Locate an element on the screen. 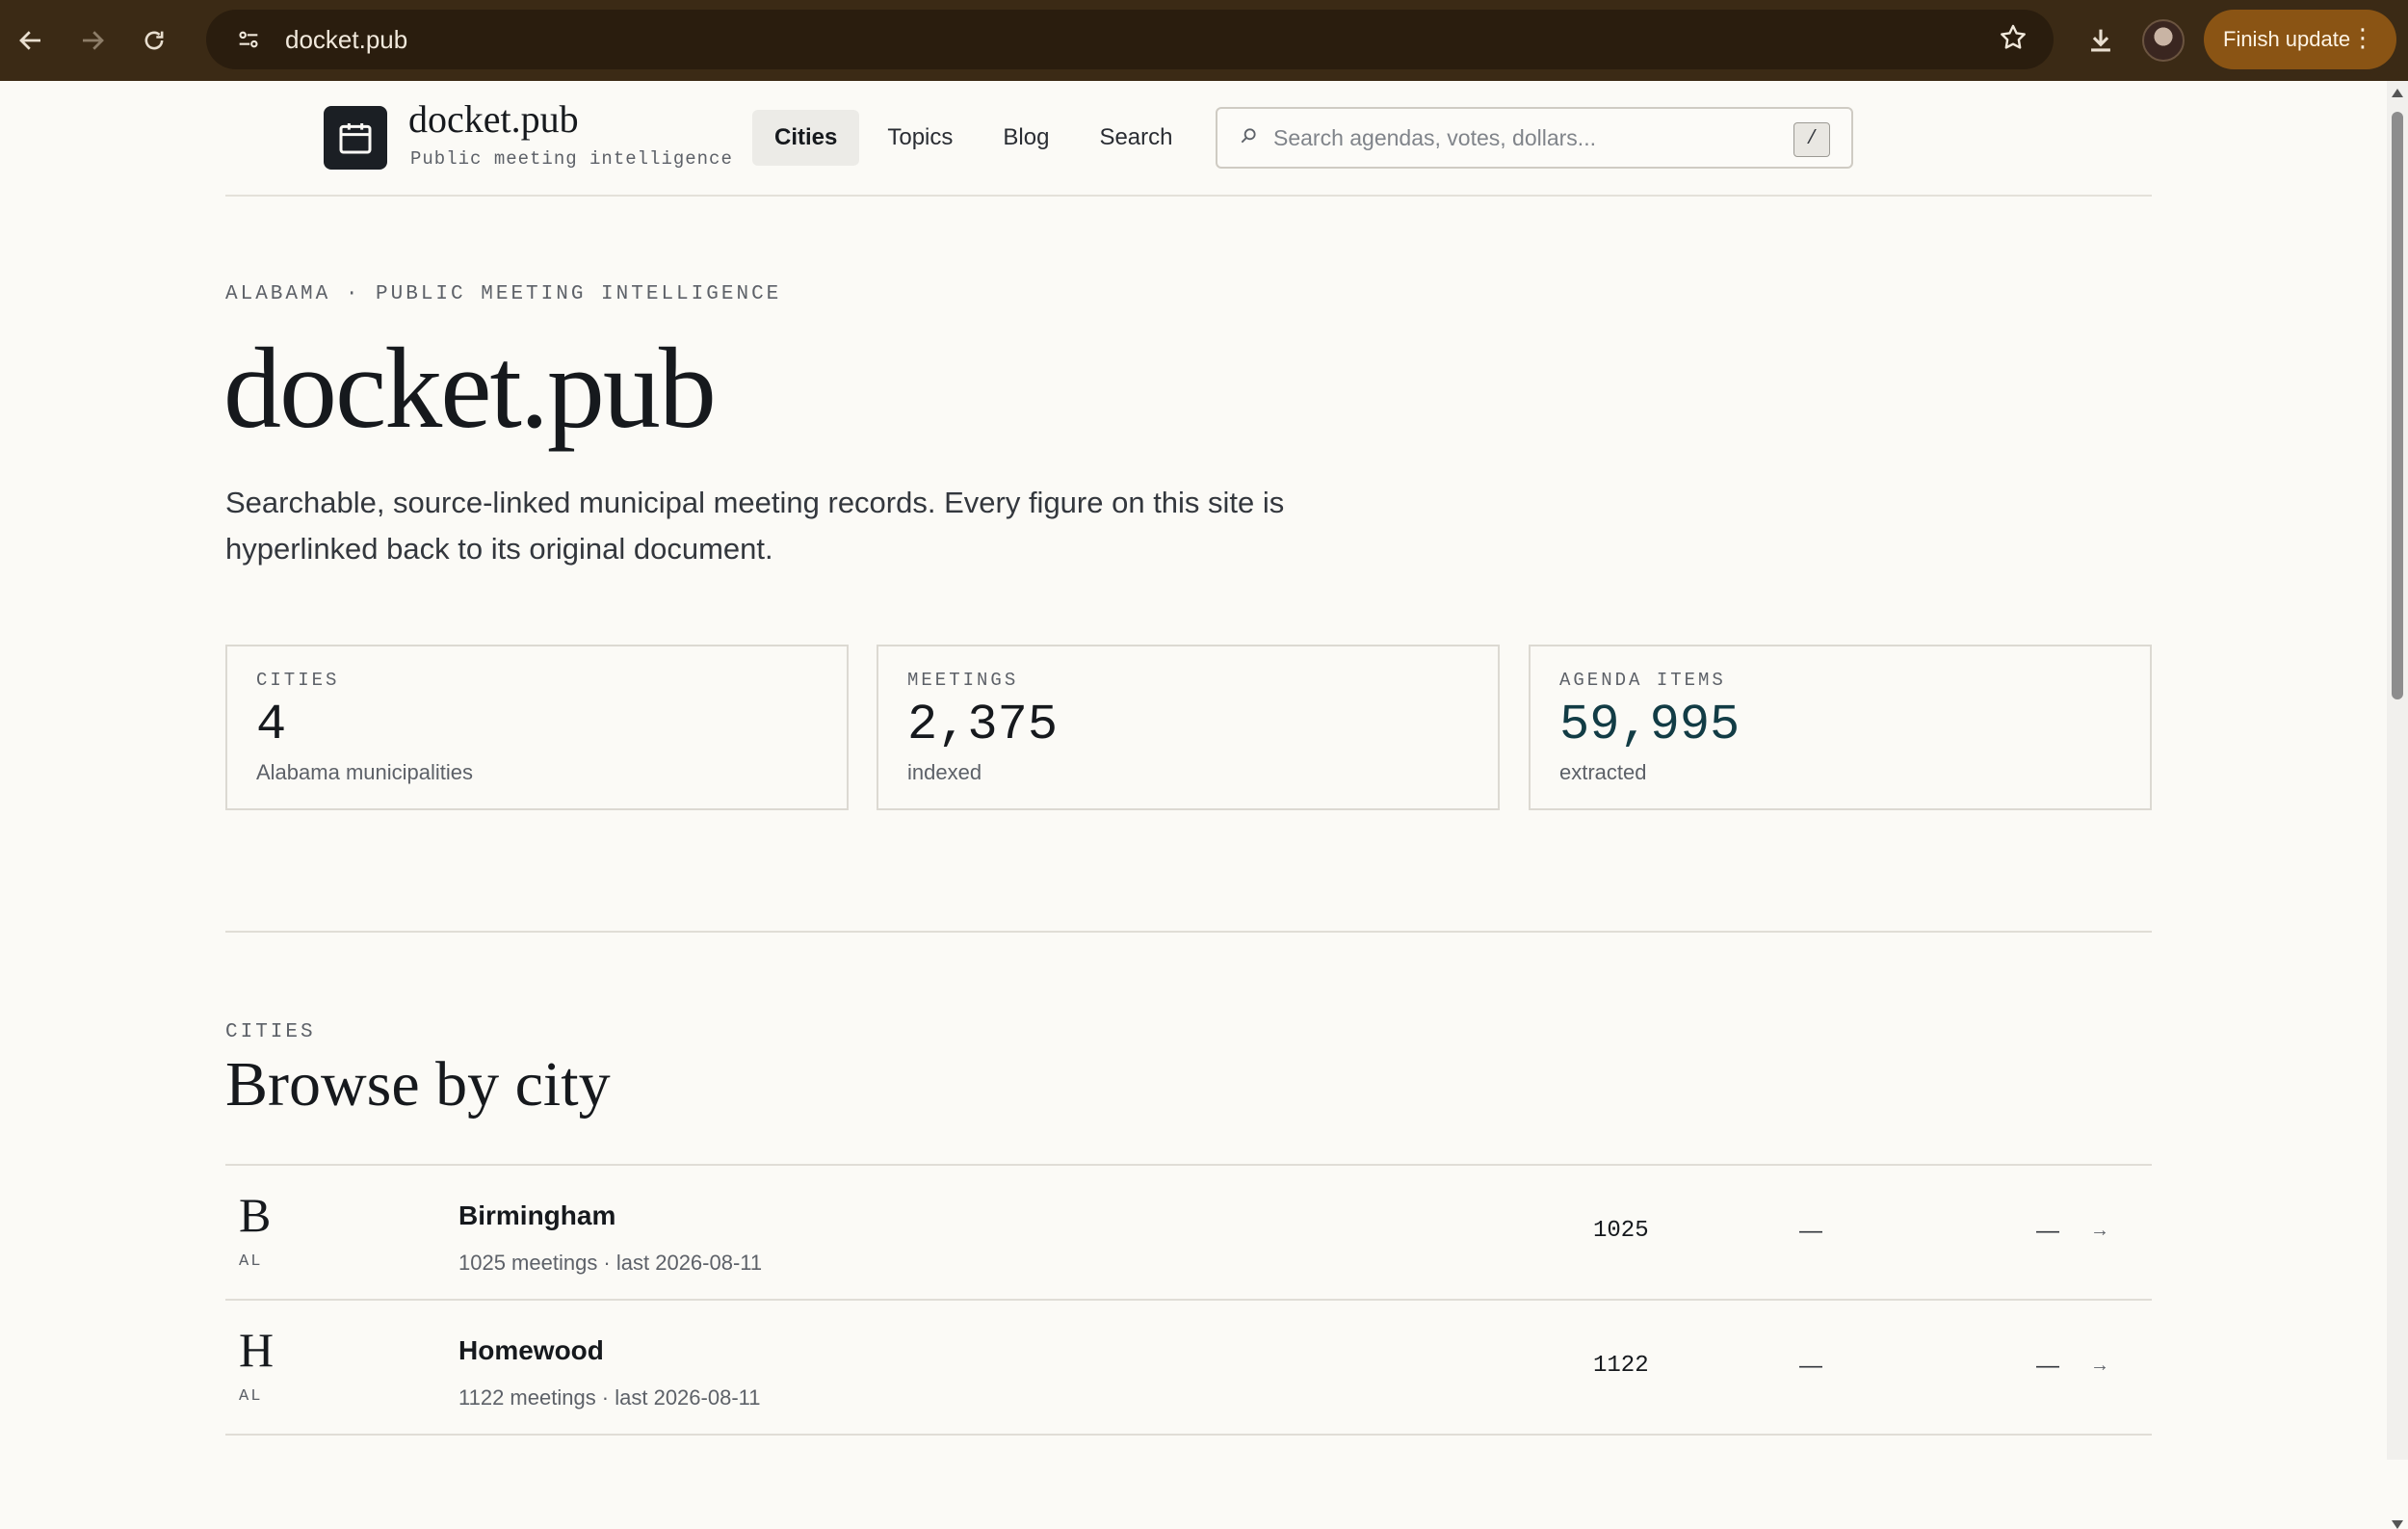 Image resolution: width=2408 pixels, height=1529 pixels. back-arrow-icon is located at coordinates (29, 40).